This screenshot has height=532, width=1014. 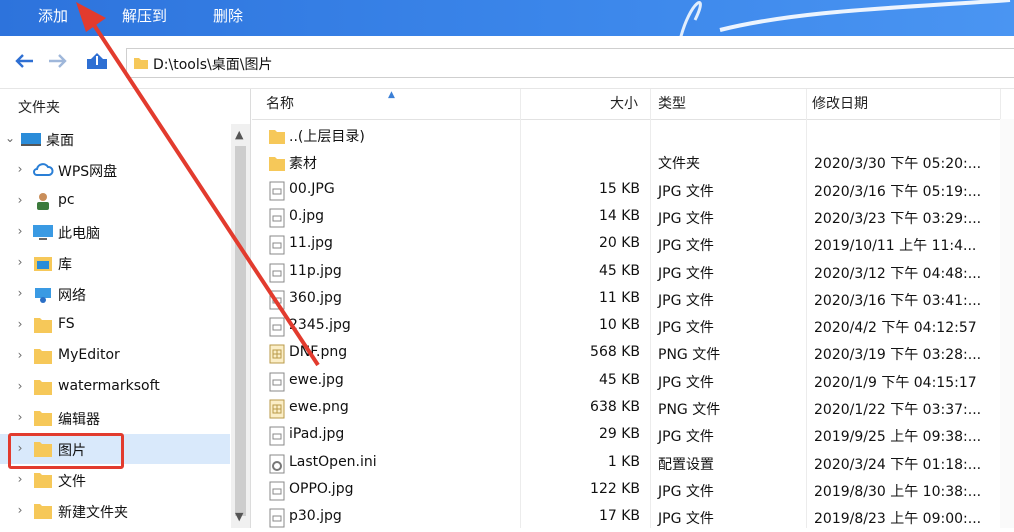 What do you see at coordinates (24, 61) in the screenshot?
I see `back-arrow-icon` at bounding box center [24, 61].